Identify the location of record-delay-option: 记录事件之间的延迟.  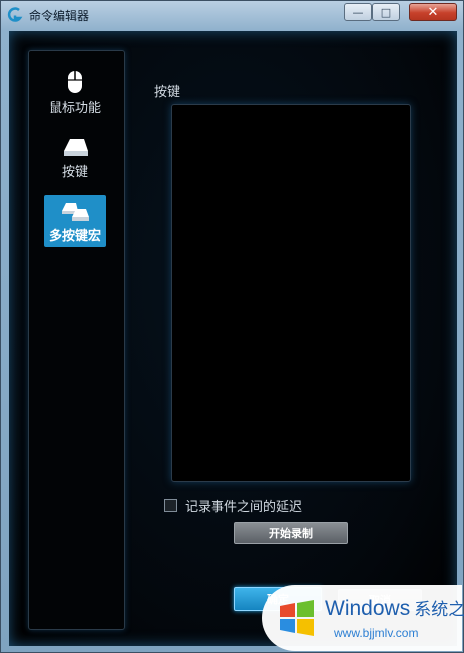
(233, 505).